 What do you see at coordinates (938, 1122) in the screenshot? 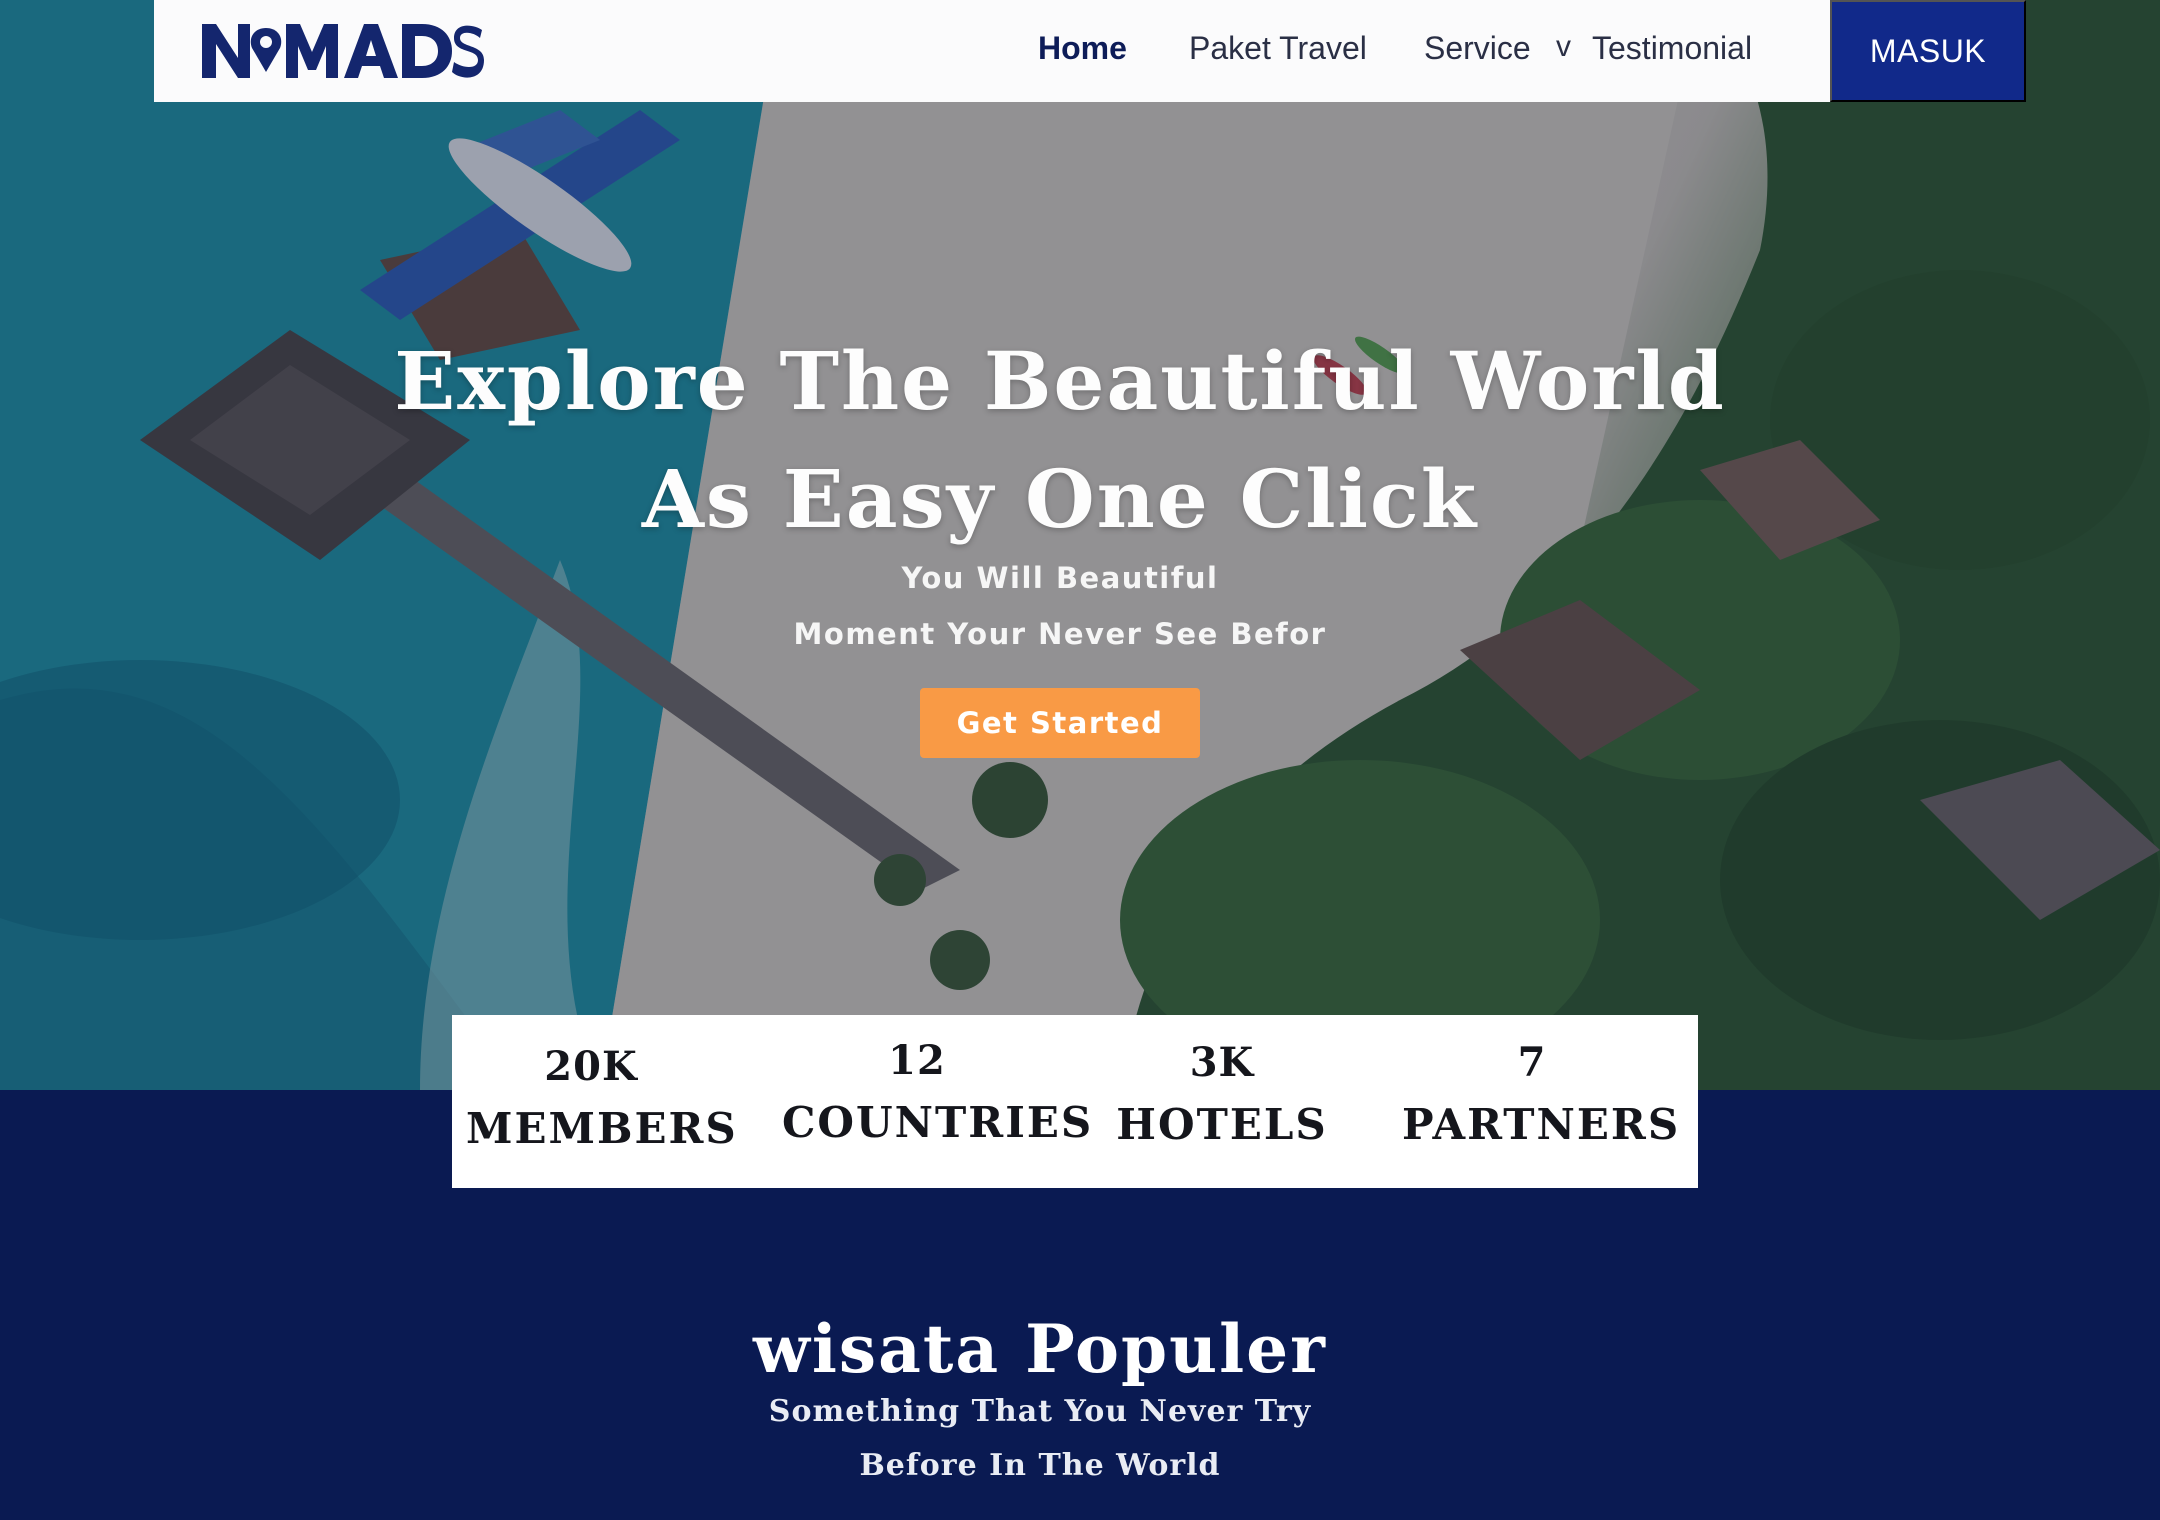
I see `stat-label: COUNTRIES` at bounding box center [938, 1122].